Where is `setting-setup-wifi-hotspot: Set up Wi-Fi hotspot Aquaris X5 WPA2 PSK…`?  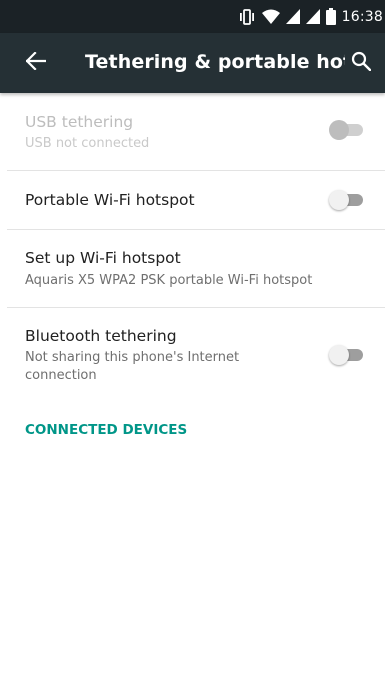
setting-setup-wifi-hotspot: Set up Wi-Fi hotspot Aquaris X5 WPA2 PSK… is located at coordinates (196, 269).